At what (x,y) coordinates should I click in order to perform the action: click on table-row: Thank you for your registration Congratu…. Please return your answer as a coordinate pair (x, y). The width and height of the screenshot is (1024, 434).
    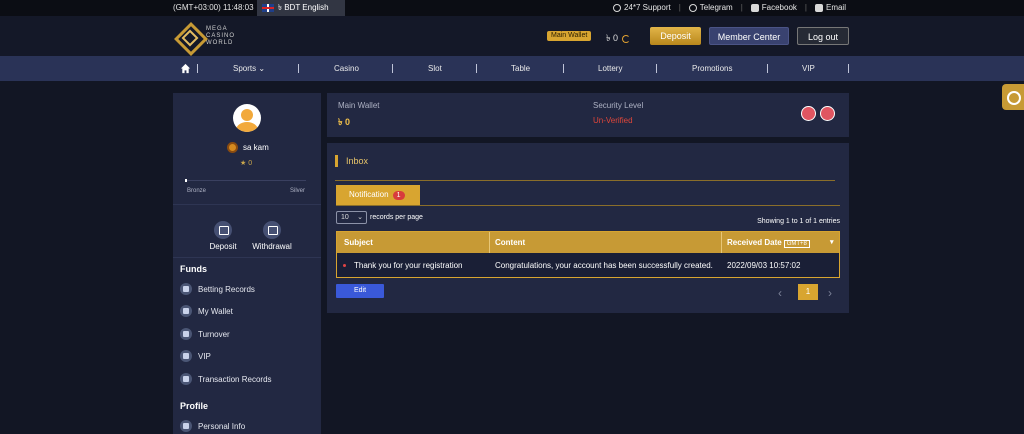
    Looking at the image, I should click on (588, 265).